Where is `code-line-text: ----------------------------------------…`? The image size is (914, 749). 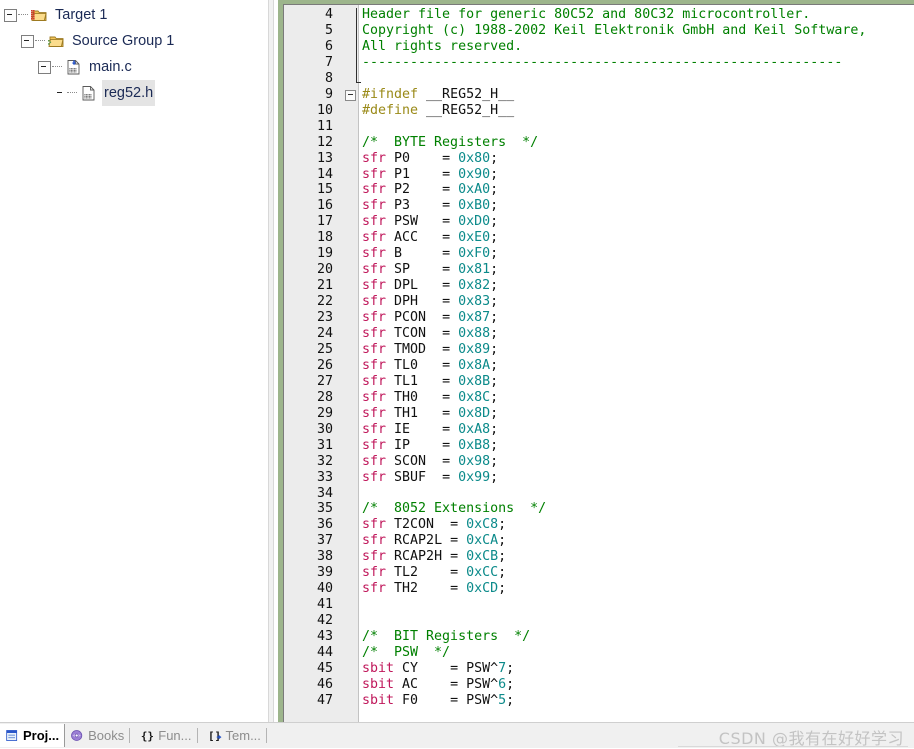
code-line-text: ----------------------------------------… is located at coordinates (602, 63).